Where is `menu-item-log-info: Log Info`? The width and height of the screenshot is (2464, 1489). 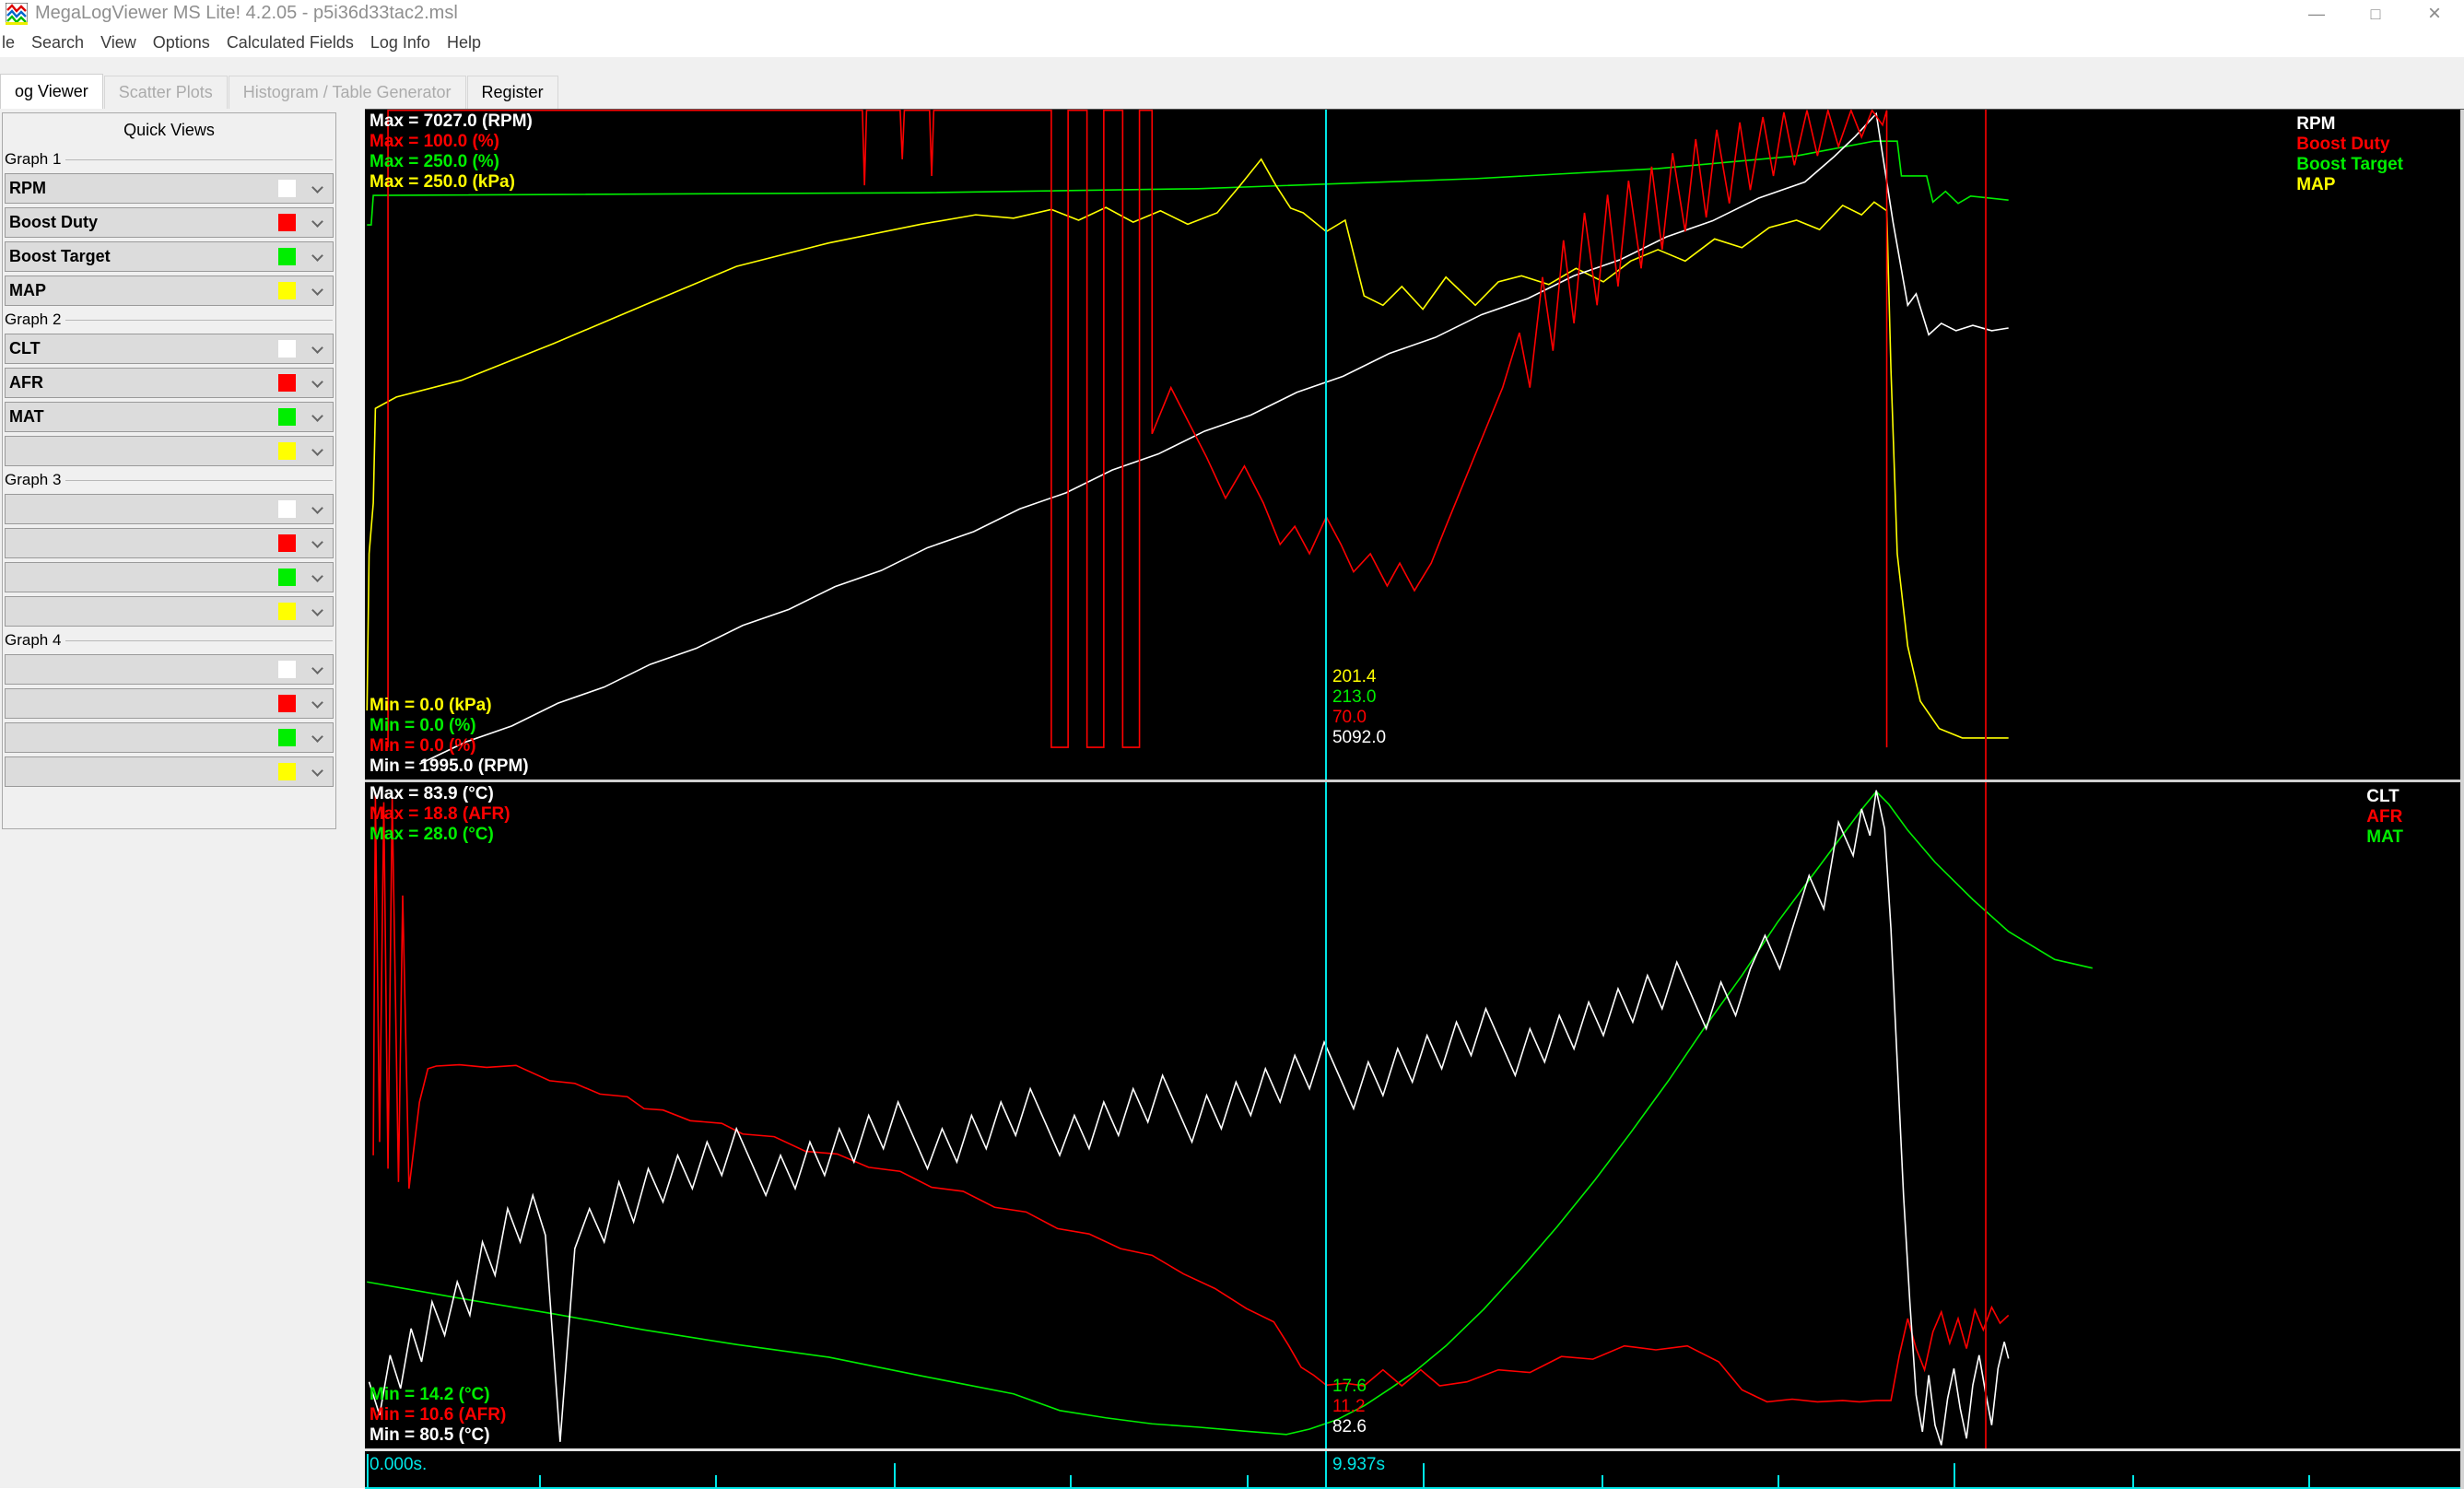 menu-item-log-info: Log Info is located at coordinates (400, 43).